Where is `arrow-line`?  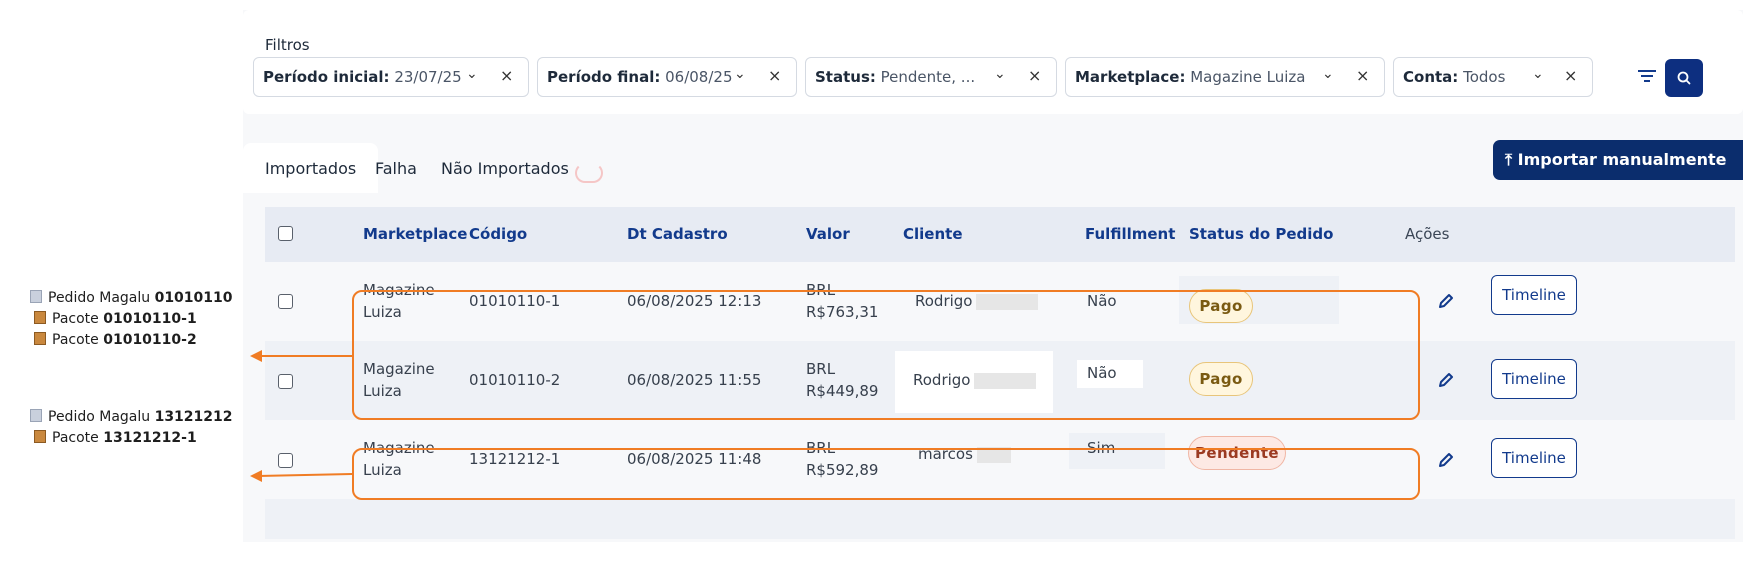
arrow-line is located at coordinates (305, 475).